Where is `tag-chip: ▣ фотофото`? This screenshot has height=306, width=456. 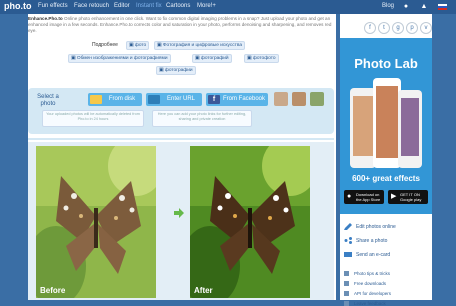 tag-chip: ▣ фотофото is located at coordinates (261, 58).